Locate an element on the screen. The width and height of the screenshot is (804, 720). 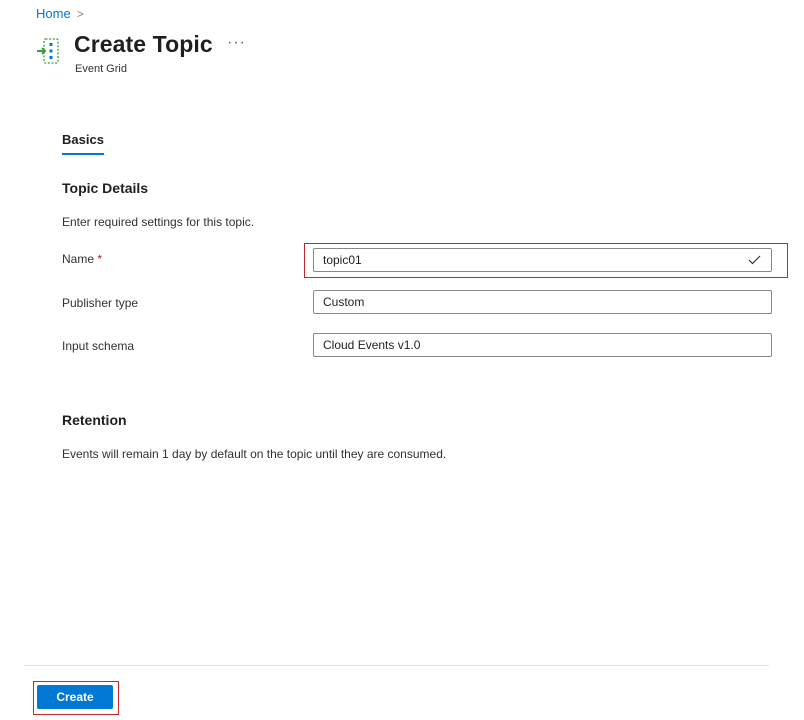
tab-basics: Basics is located at coordinates (83, 139).